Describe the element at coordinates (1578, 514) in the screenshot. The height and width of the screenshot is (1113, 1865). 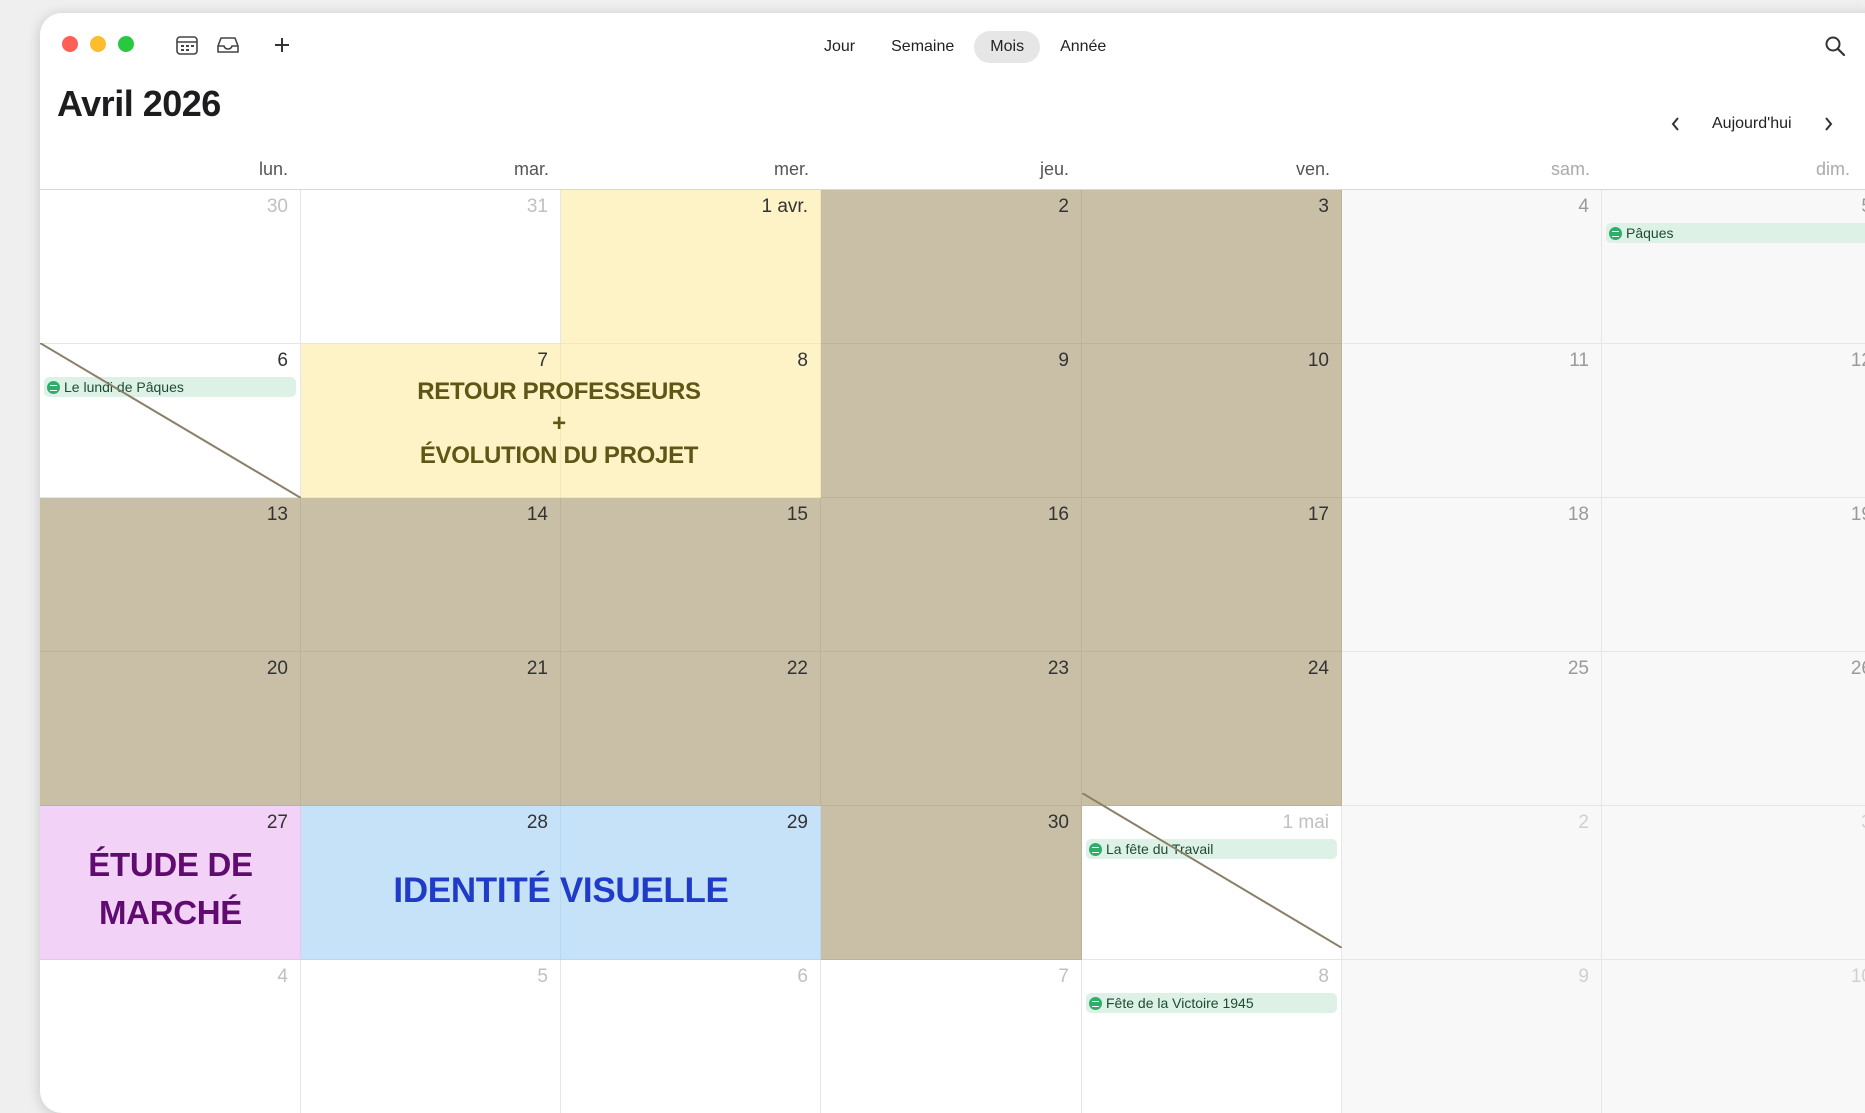
I see `day-number: 18` at that location.